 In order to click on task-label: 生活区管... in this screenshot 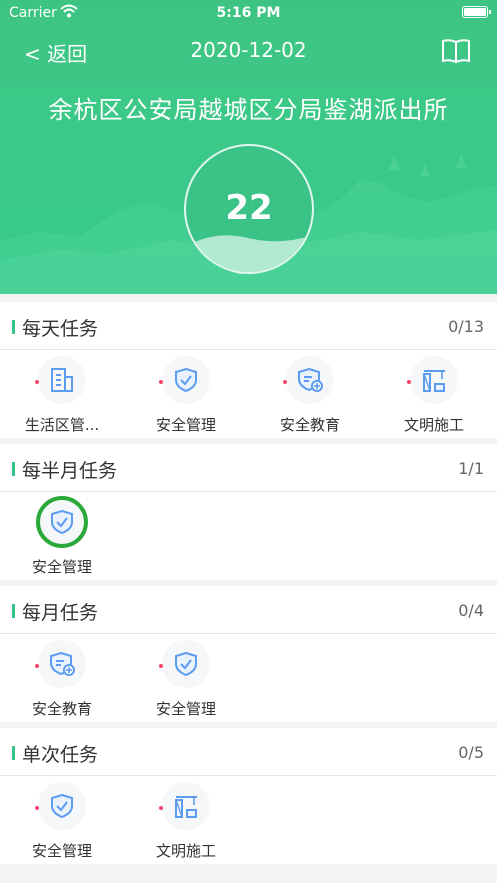, I will do `click(62, 425)`.